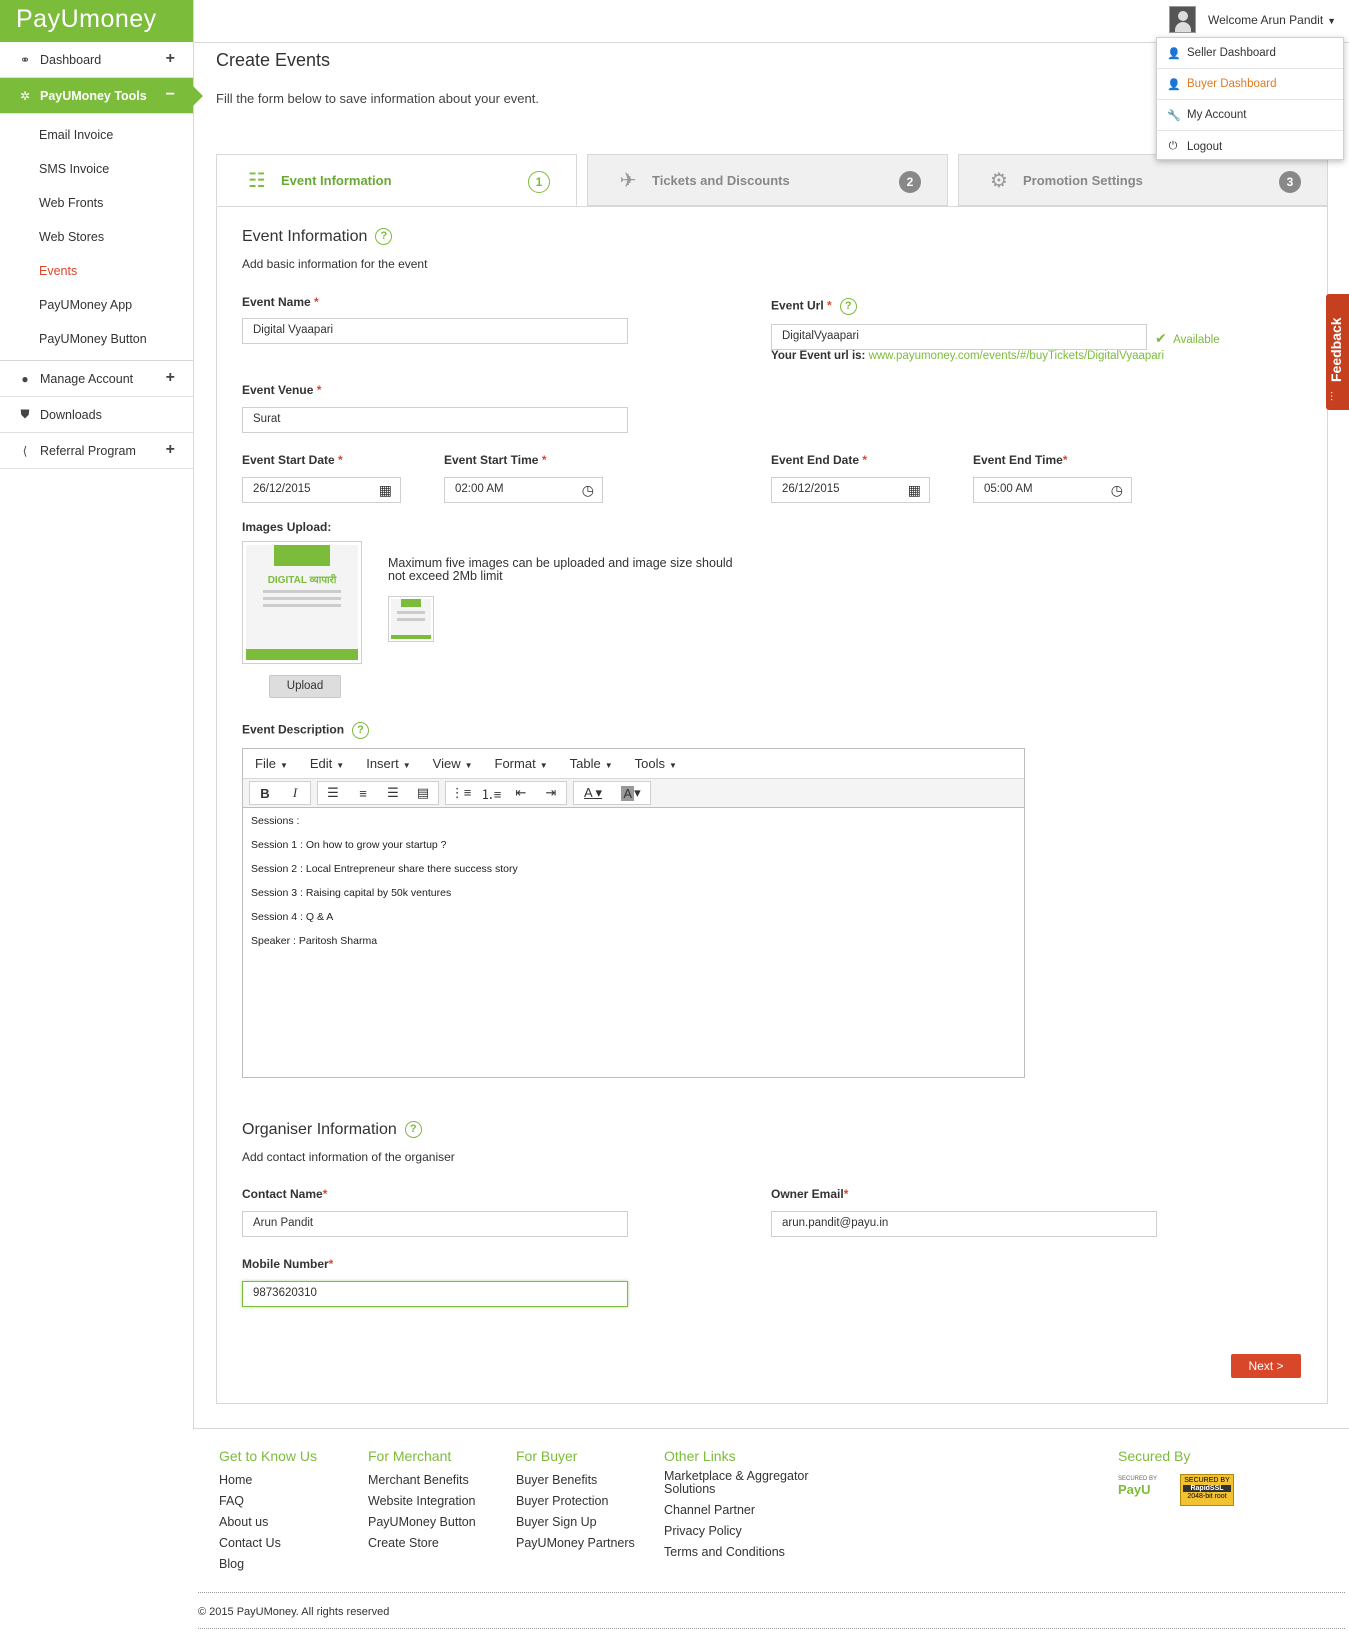 Image resolution: width=1349 pixels, height=1646 pixels. What do you see at coordinates (521, 763) in the screenshot?
I see `menu-format: Format ▼` at bounding box center [521, 763].